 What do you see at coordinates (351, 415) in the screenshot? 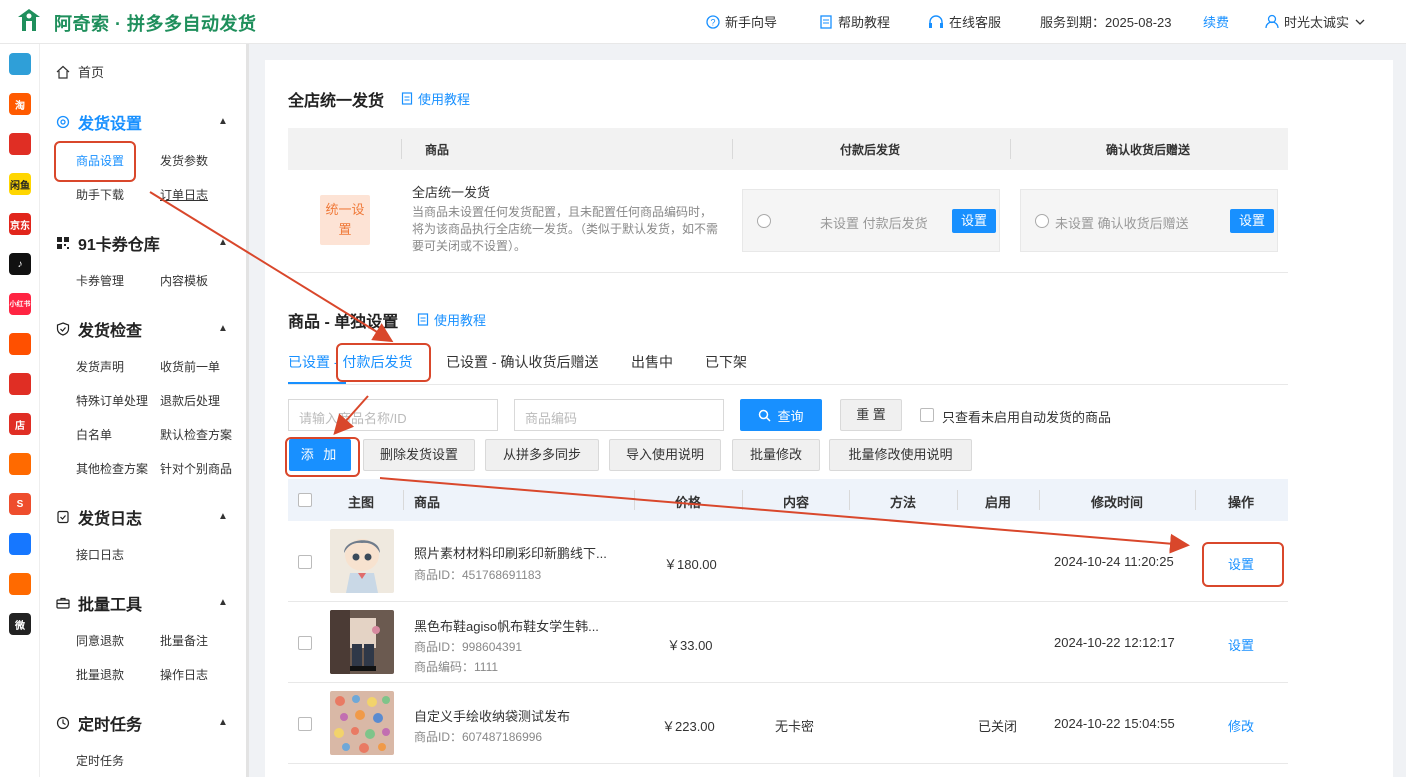
I see `arrow-to-add` at bounding box center [351, 415].